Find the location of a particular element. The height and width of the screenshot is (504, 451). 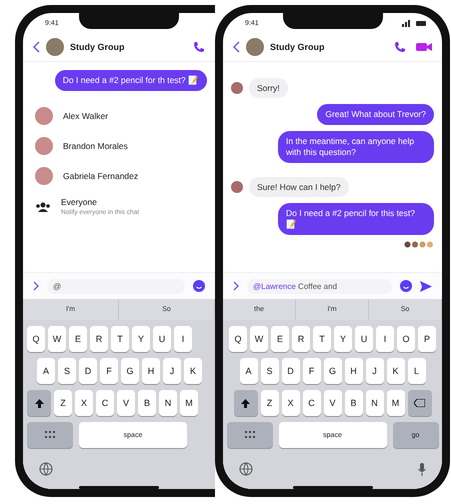

received-message-bubble: Sorry! is located at coordinates (268, 88).